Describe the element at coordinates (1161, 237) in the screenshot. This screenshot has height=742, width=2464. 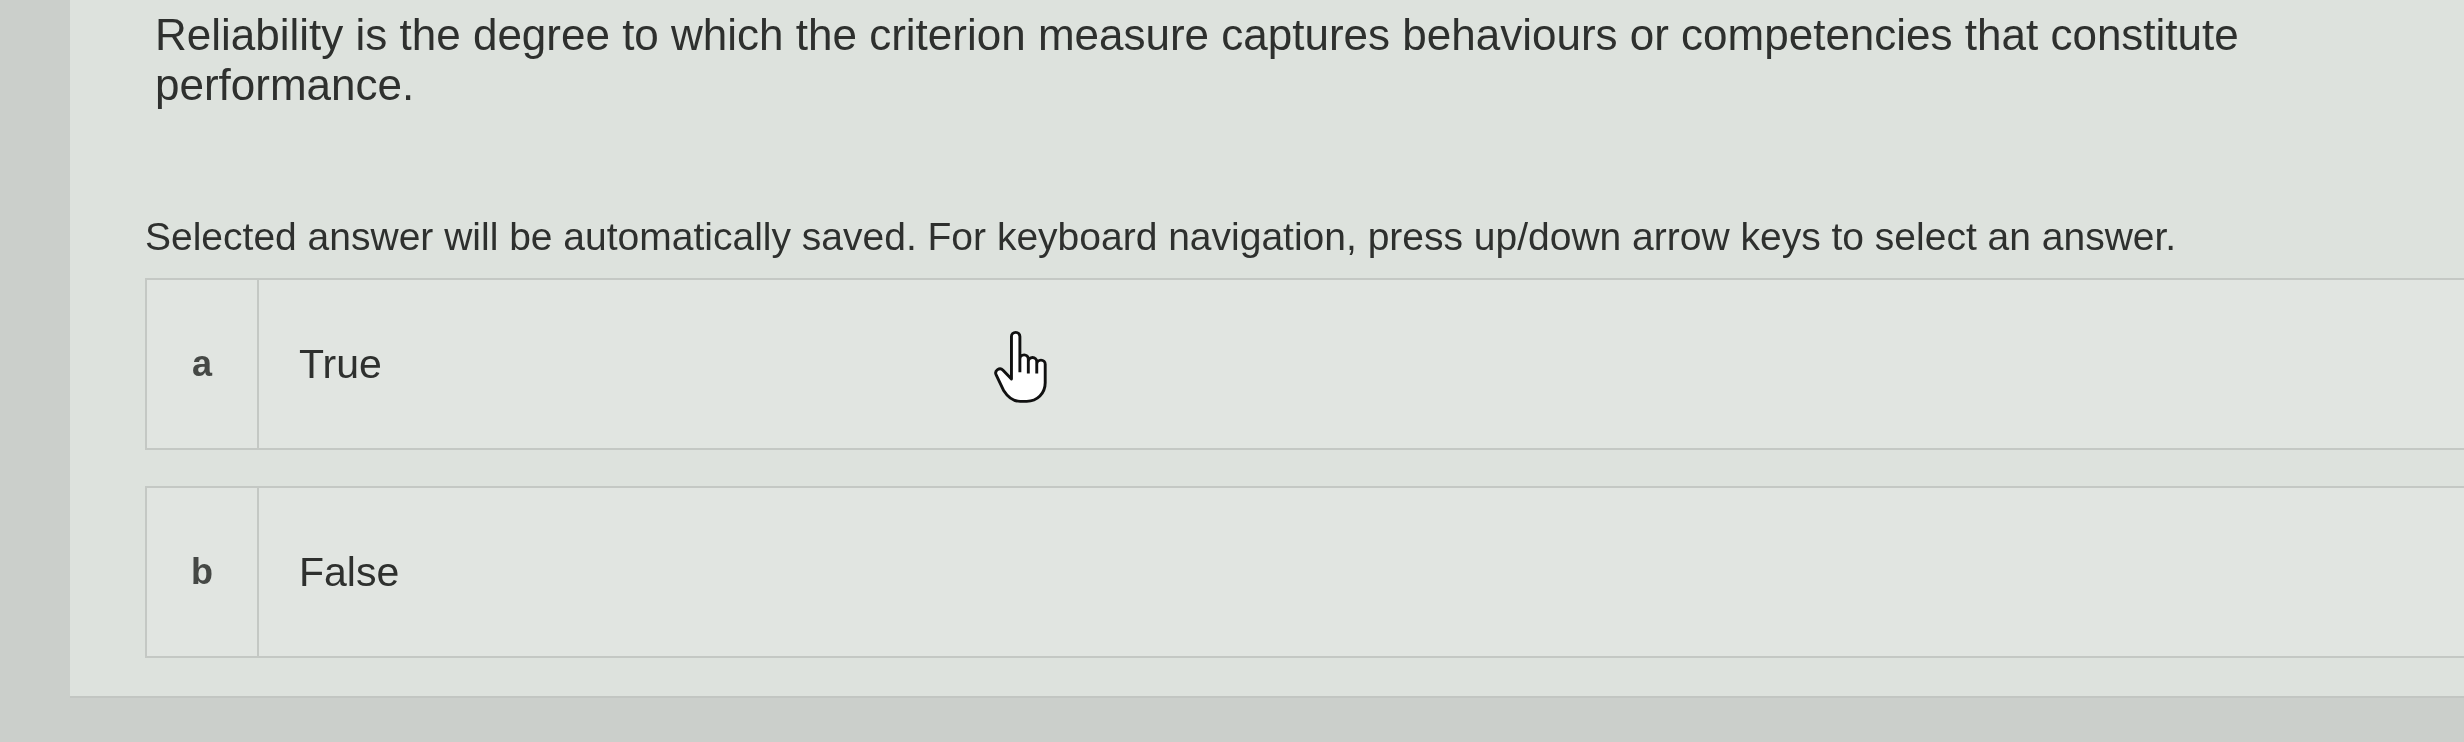
I see `instructions-text: Selected answer will be automatically saved. For keyboard navigation, press up/down arrow keys to select an answer.` at that location.